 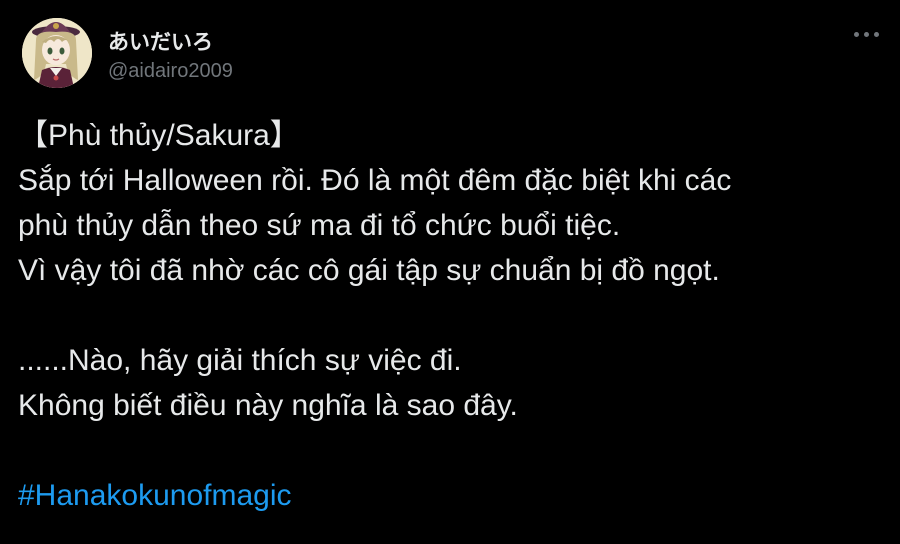 I want to click on tweet-hashtag-line: #Hanakokunofmagic, so click(x=453, y=495).